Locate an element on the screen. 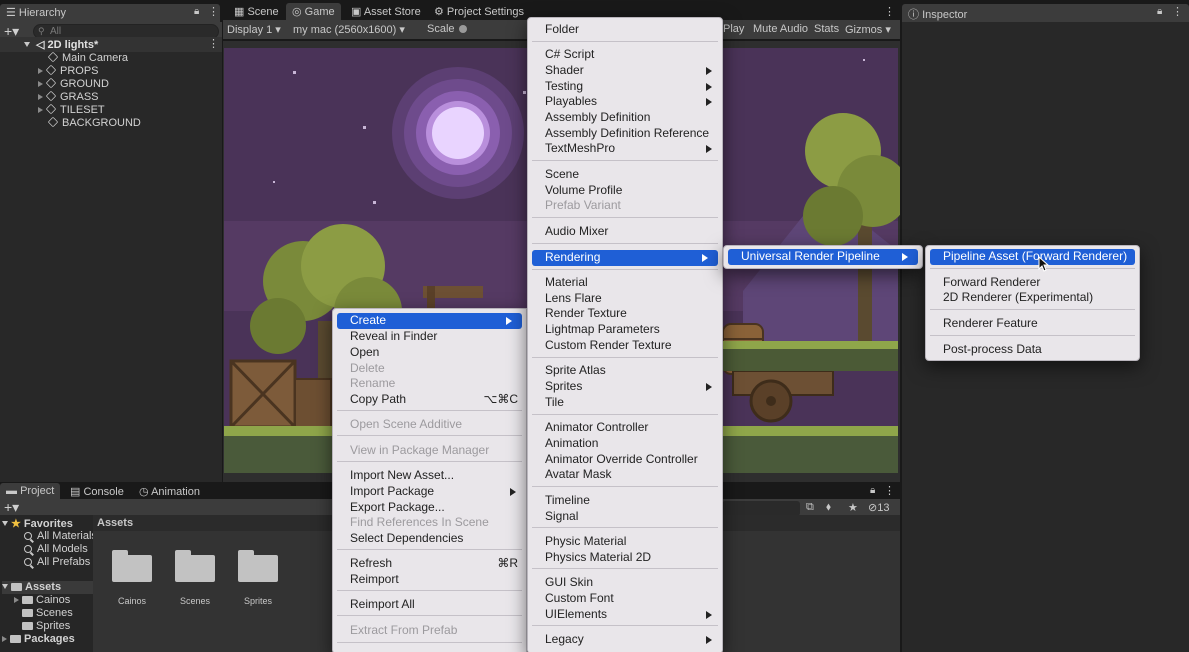 This screenshot has width=1189, height=652. tab-project-settings: ⚙ Project Settings is located at coordinates (479, 12).